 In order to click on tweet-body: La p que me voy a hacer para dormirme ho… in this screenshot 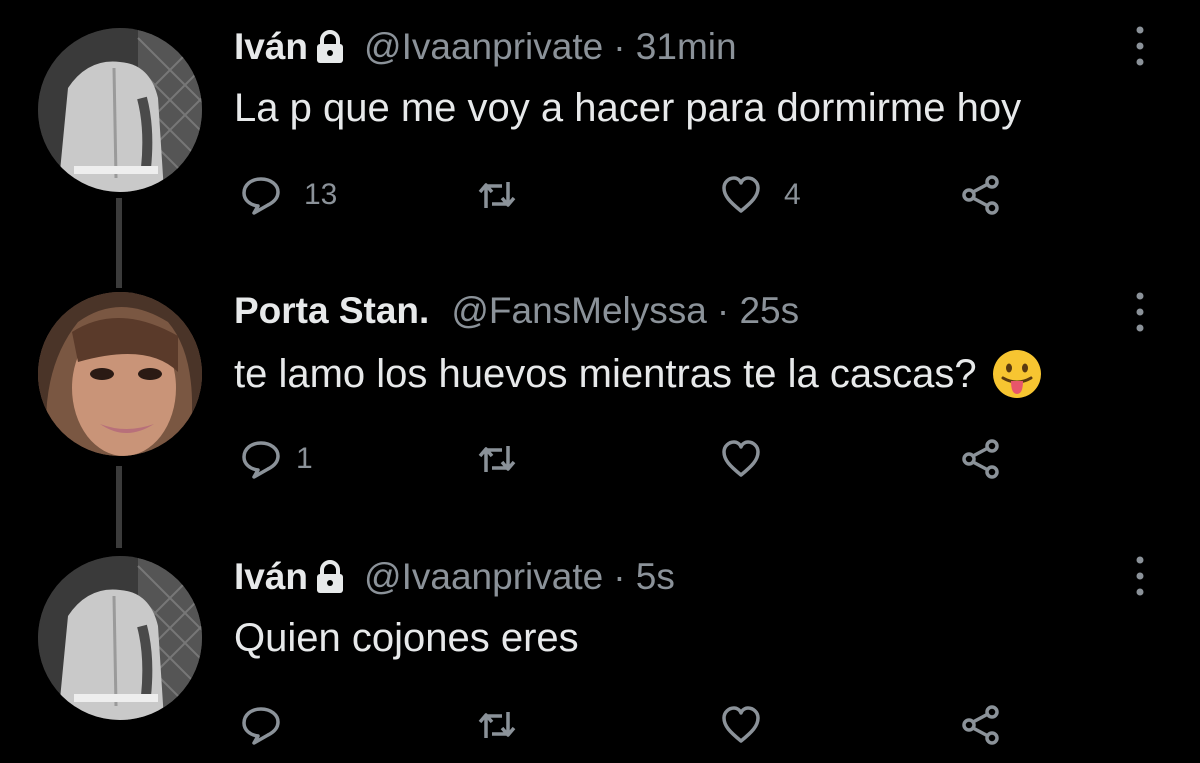, I will do `click(628, 107)`.